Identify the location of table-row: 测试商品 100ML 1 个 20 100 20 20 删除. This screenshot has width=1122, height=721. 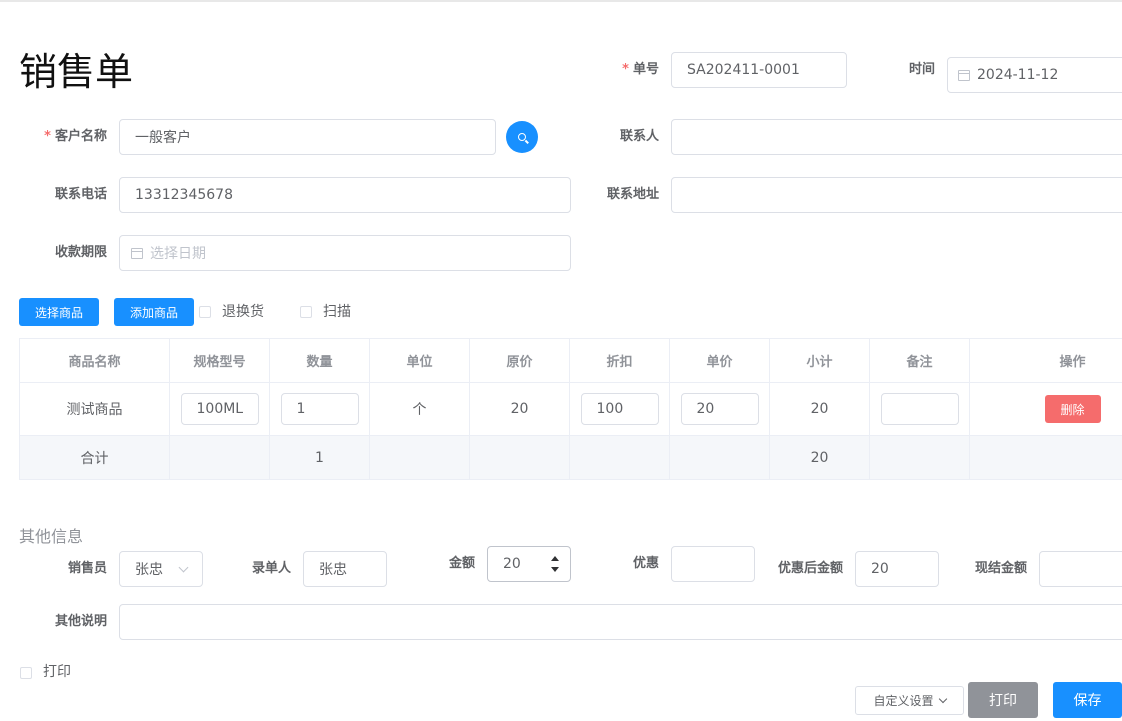
(570, 409).